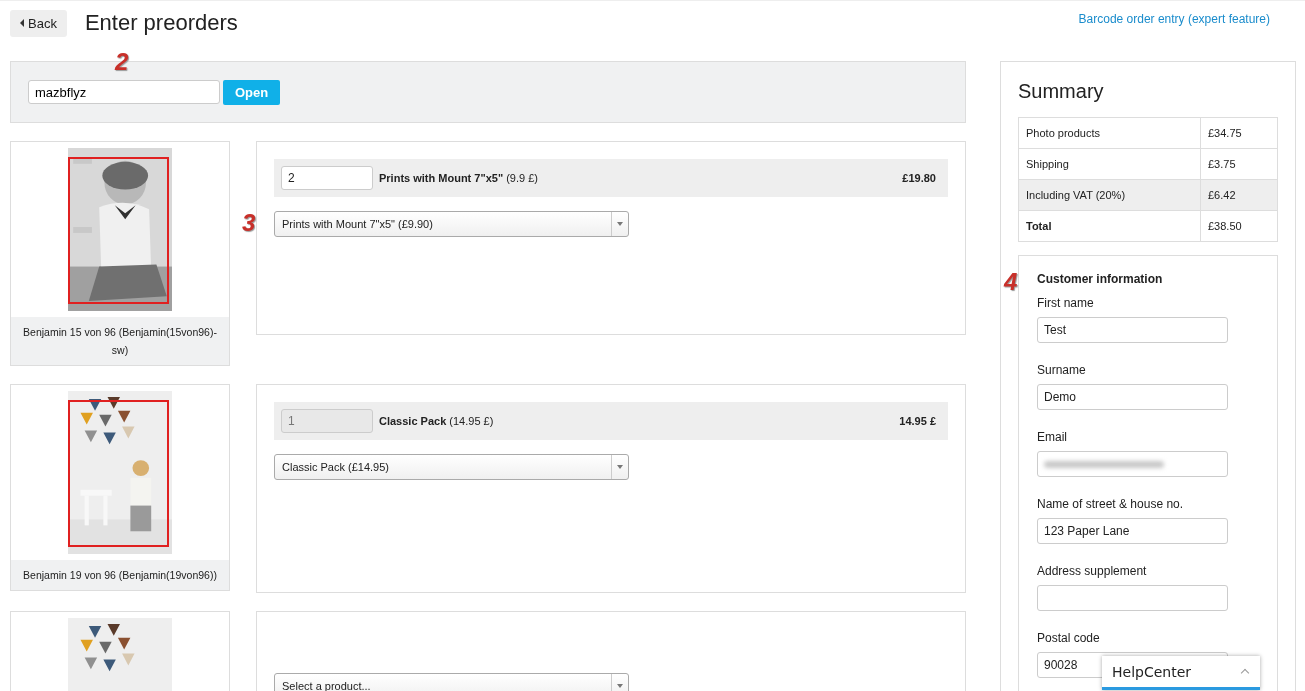  What do you see at coordinates (1109, 195) in the screenshot?
I see `summary-label: Including VAT (20%)` at bounding box center [1109, 195].